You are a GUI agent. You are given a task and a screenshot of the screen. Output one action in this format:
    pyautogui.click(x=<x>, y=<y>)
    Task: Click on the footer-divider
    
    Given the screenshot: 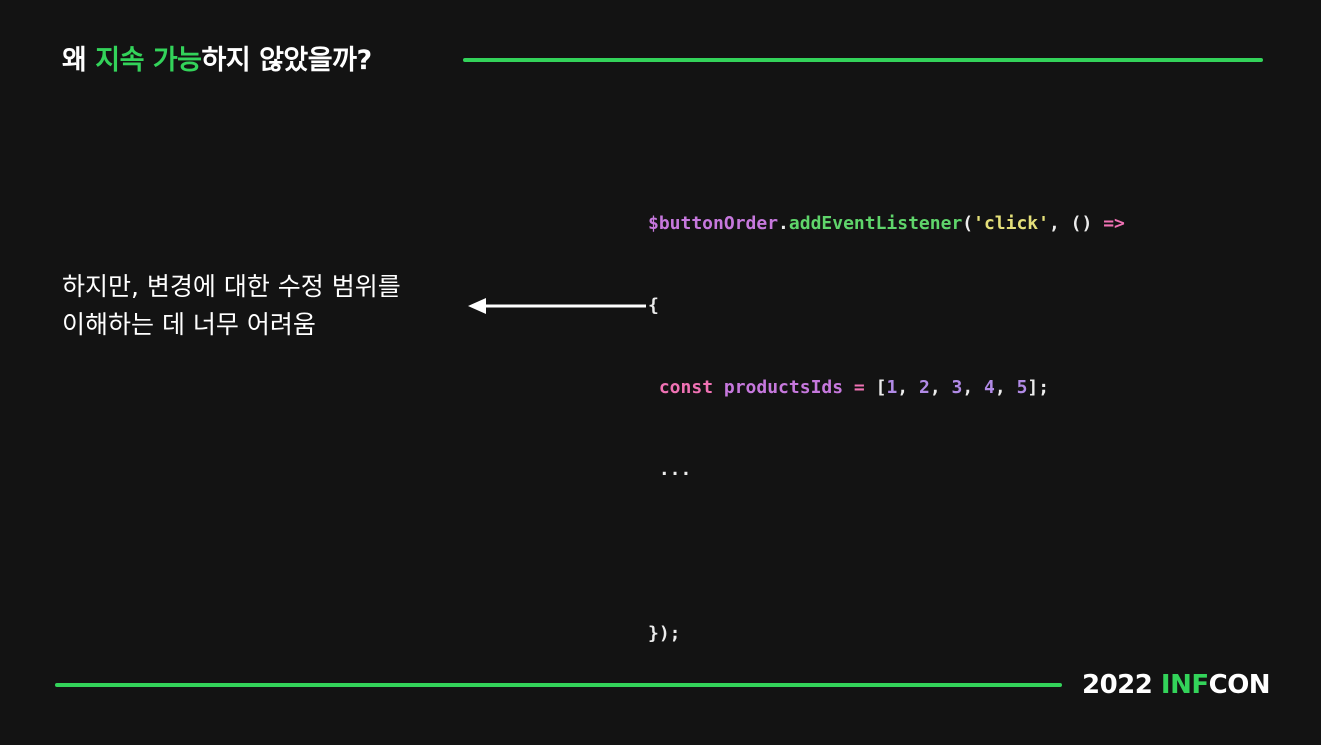 What is the action you would take?
    pyautogui.click(x=558, y=685)
    